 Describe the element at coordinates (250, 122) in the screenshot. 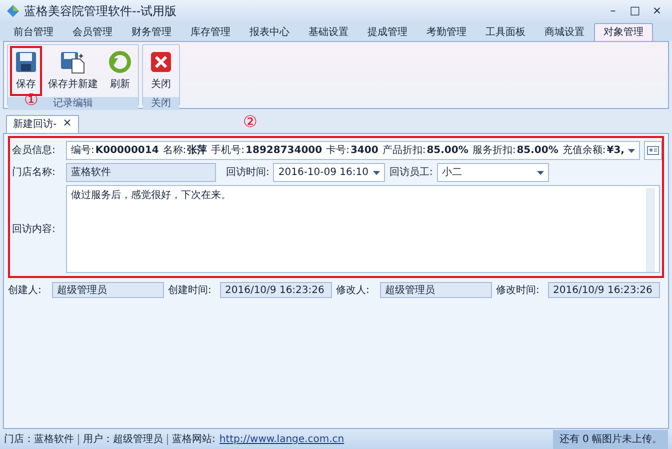

I see `annotation-number: ②` at that location.